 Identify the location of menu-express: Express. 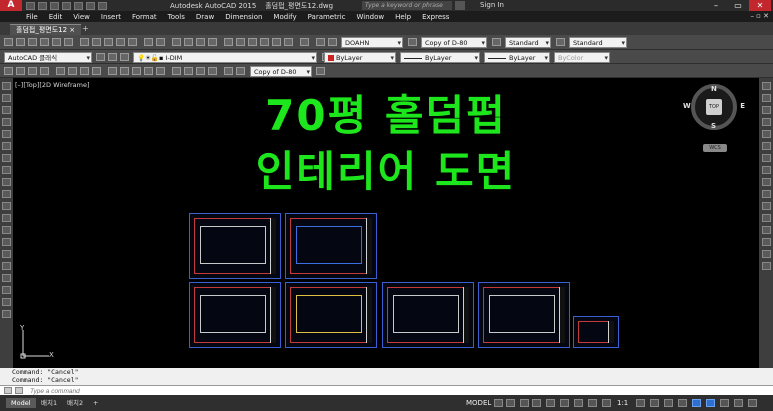
(435, 17).